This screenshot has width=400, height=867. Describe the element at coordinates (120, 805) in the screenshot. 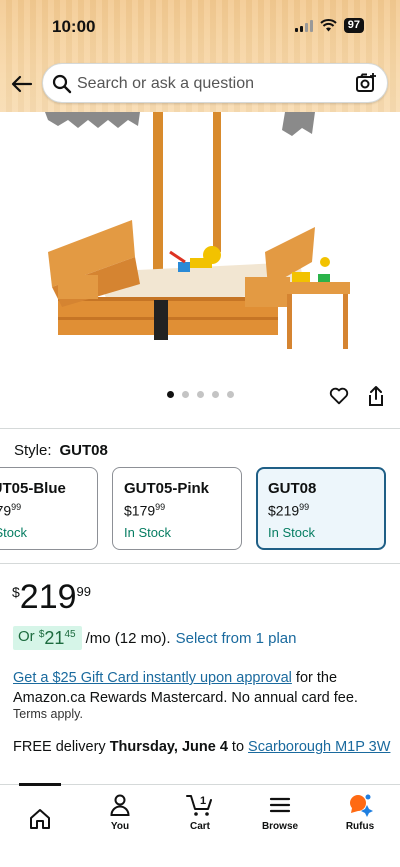

I see `person-icon` at that location.